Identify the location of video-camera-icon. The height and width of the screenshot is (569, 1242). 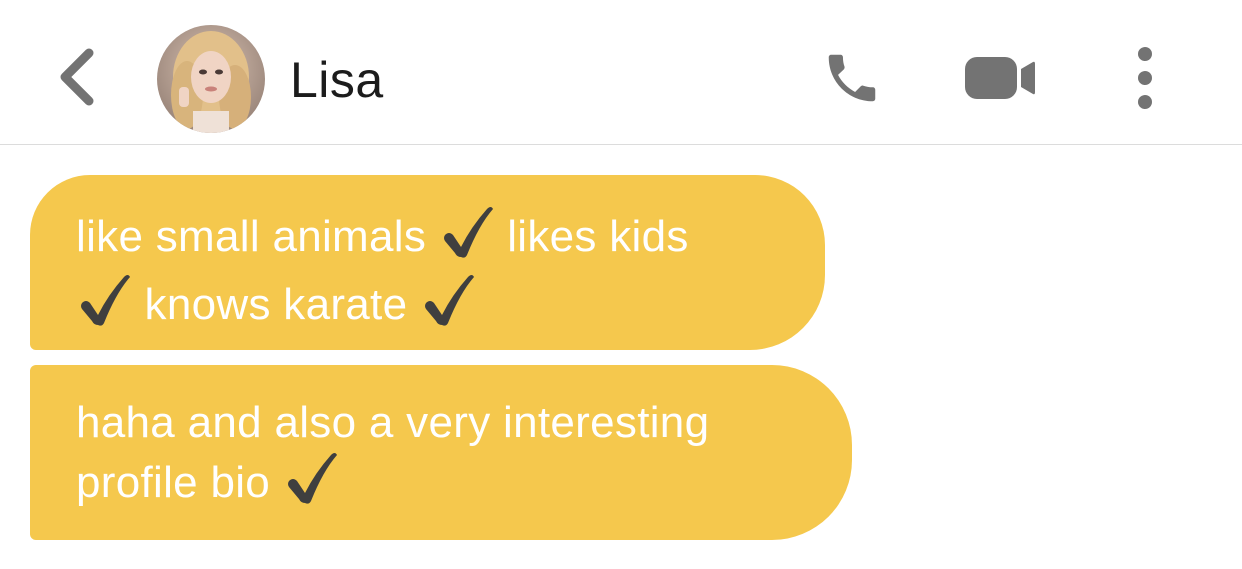
(1000, 80).